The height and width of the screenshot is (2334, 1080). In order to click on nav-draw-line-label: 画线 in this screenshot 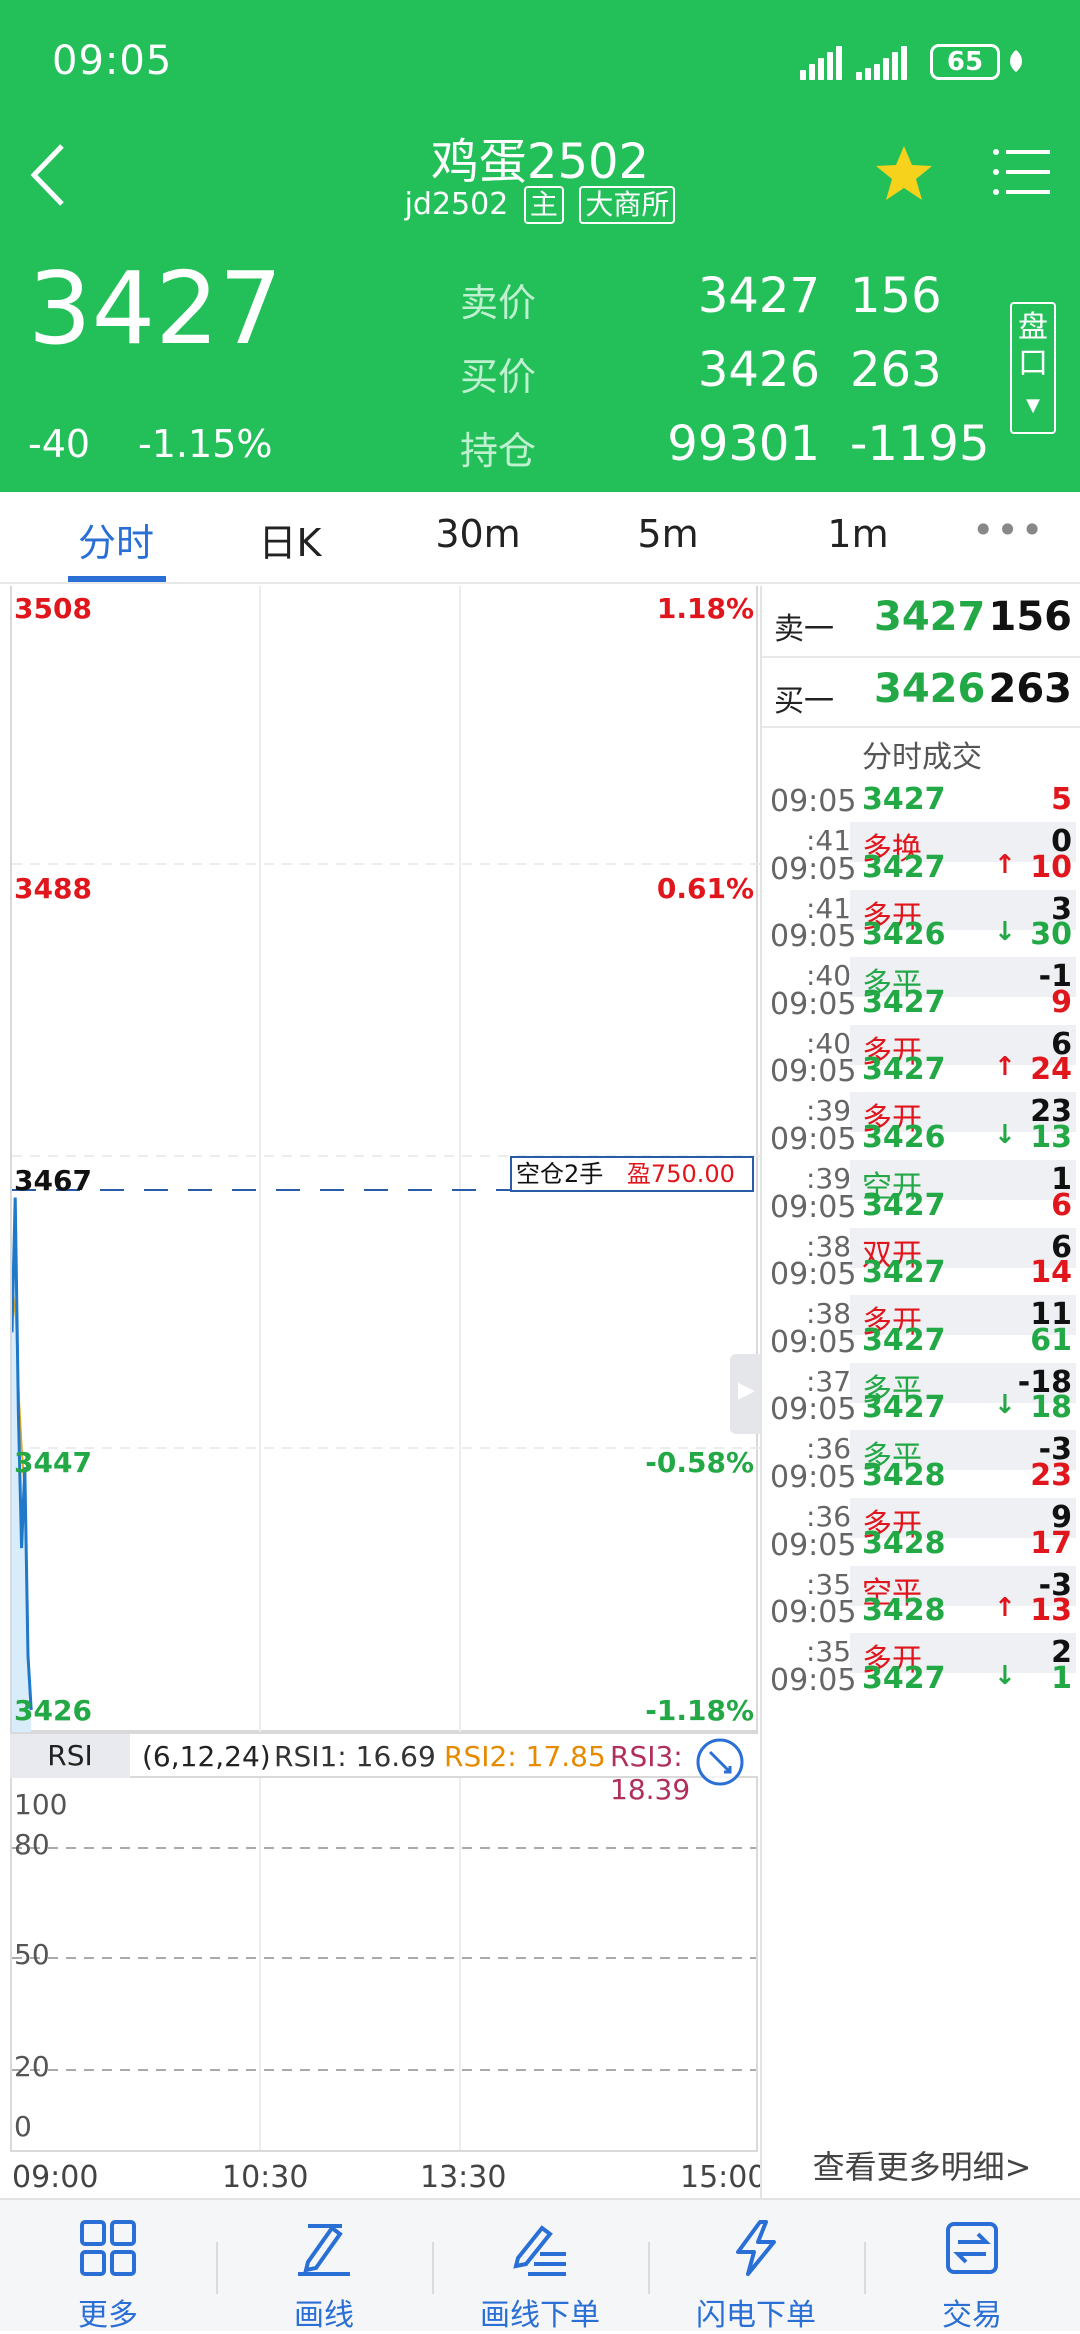, I will do `click(324, 2315)`.